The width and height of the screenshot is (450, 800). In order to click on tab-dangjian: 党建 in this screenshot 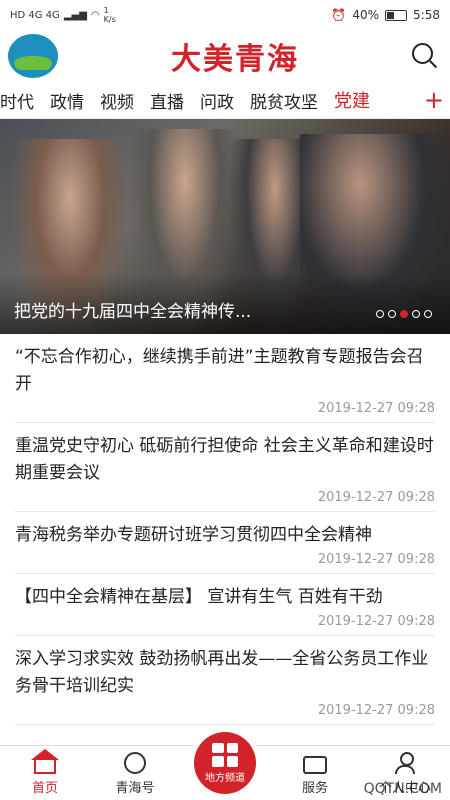, I will do `click(352, 100)`.